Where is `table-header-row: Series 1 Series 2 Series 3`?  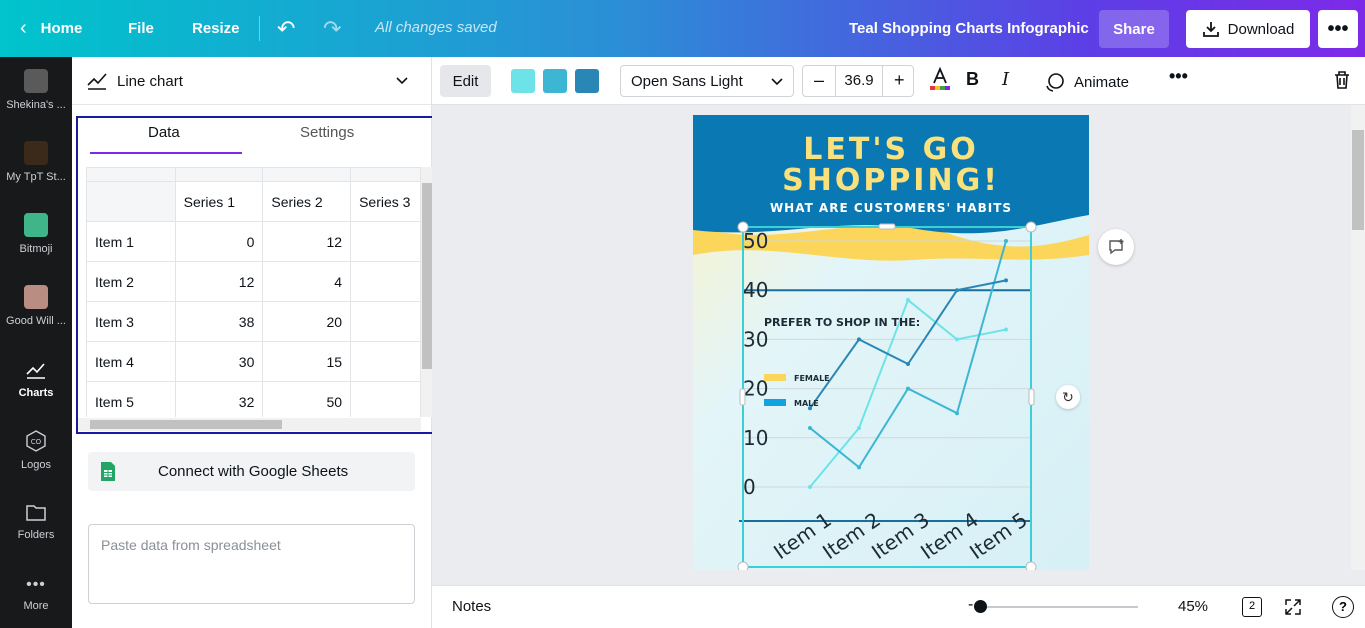
table-header-row: Series 1 Series 2 Series 3 is located at coordinates (253, 201).